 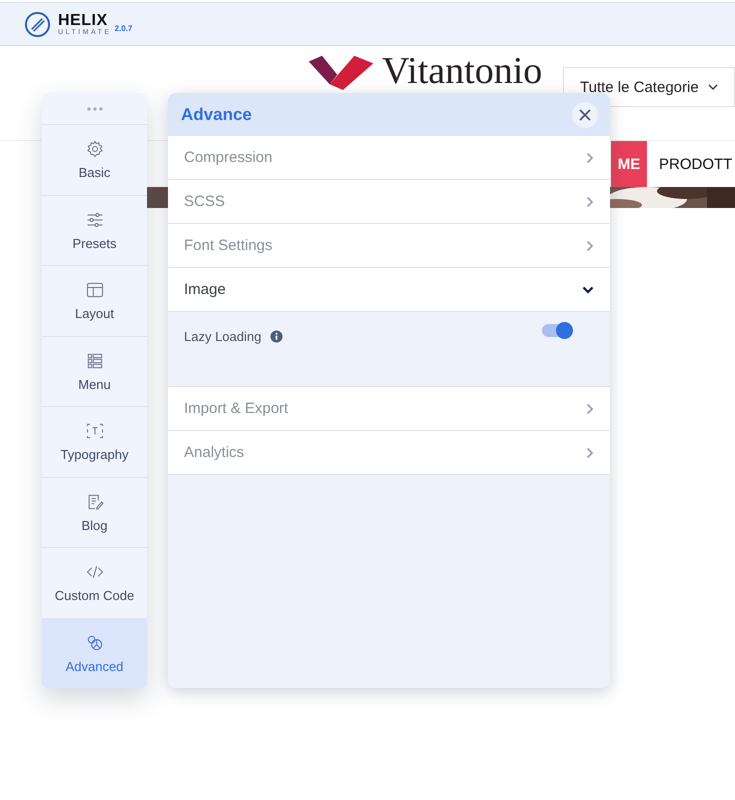 I want to click on sidebar-item: Presets, so click(x=94, y=231).